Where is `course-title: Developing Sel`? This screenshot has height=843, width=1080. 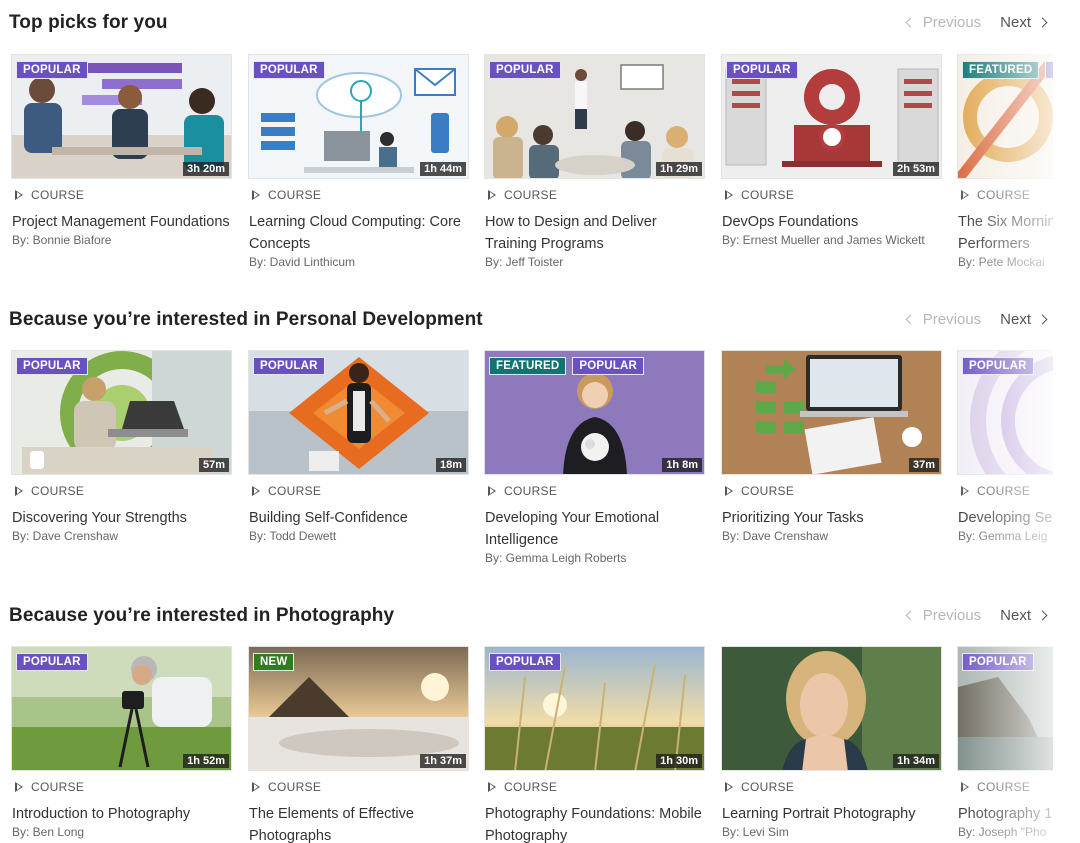 course-title: Developing Sel is located at coordinates (1005, 518).